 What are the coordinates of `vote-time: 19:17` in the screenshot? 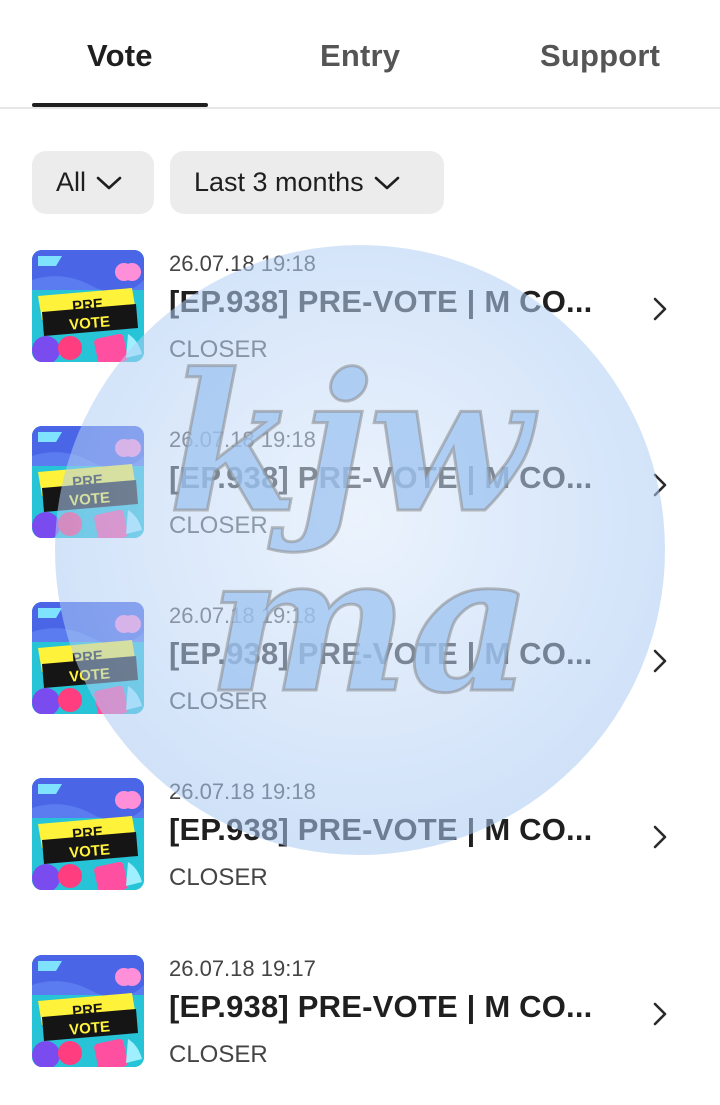 It's located at (288, 968).